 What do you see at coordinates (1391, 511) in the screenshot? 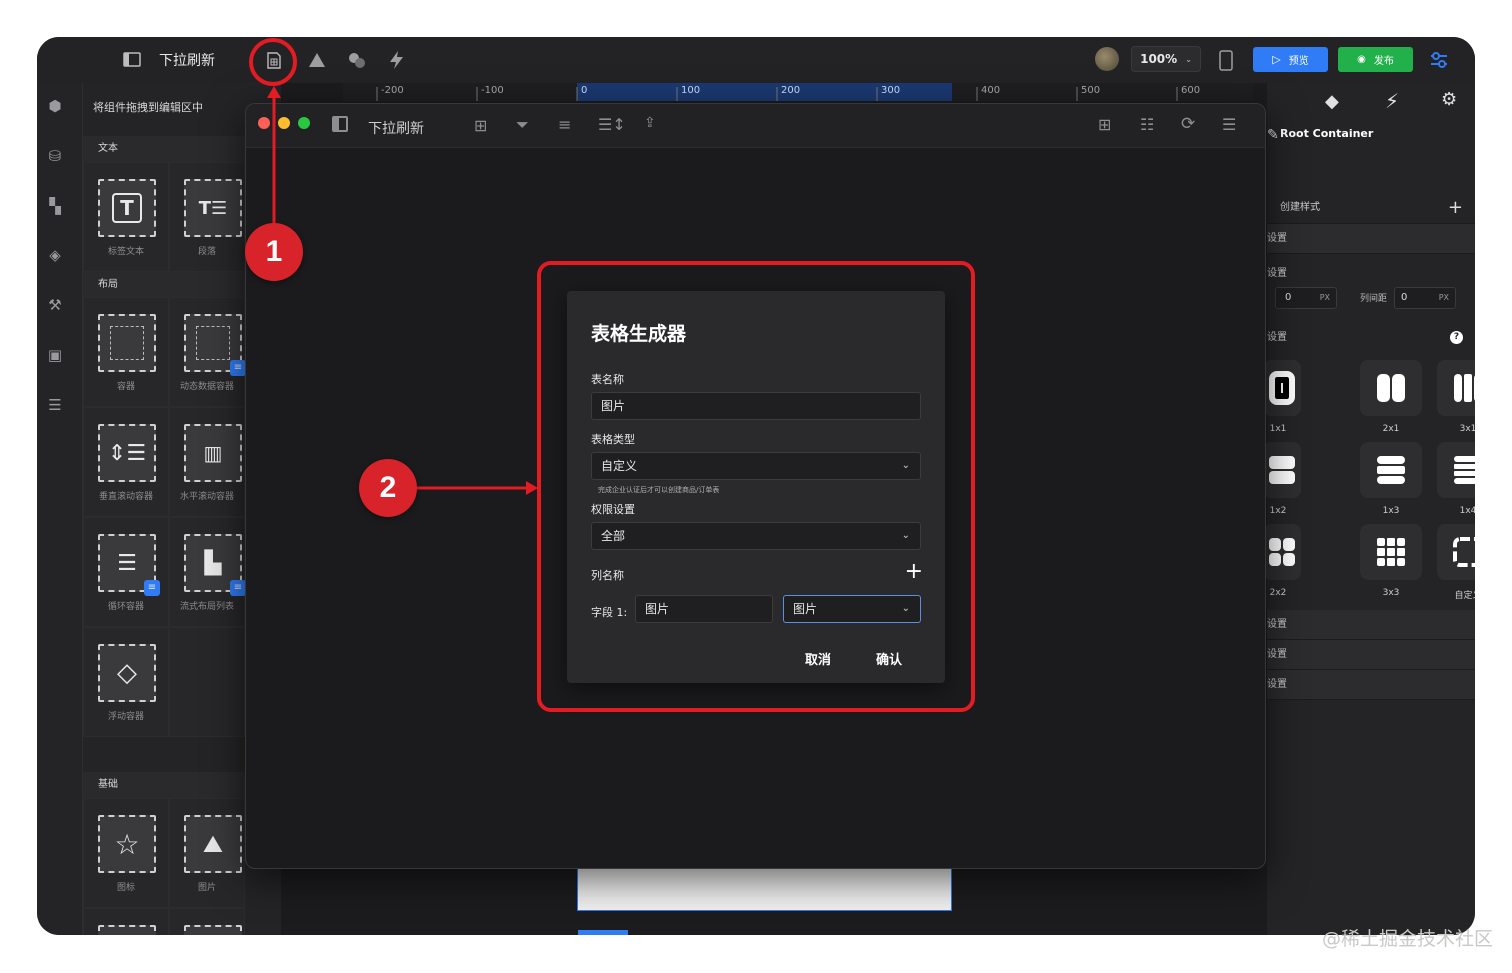
I see `grid-option-label: 1x3` at bounding box center [1391, 511].